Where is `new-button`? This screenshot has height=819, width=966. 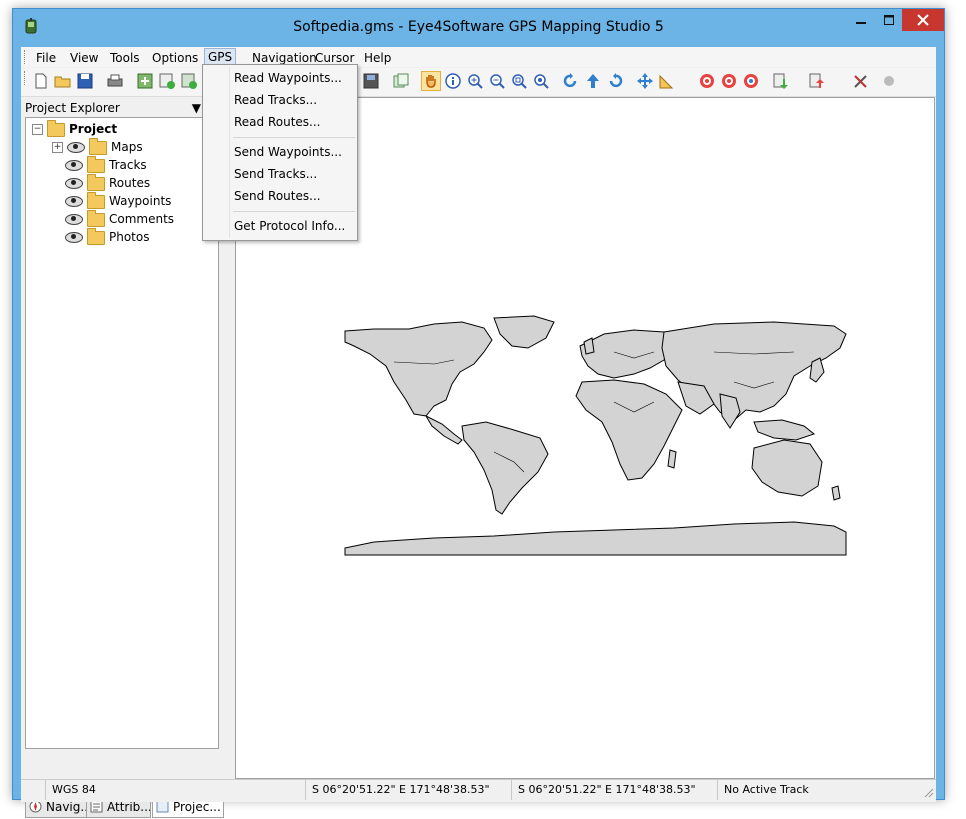 new-button is located at coordinates (41, 81).